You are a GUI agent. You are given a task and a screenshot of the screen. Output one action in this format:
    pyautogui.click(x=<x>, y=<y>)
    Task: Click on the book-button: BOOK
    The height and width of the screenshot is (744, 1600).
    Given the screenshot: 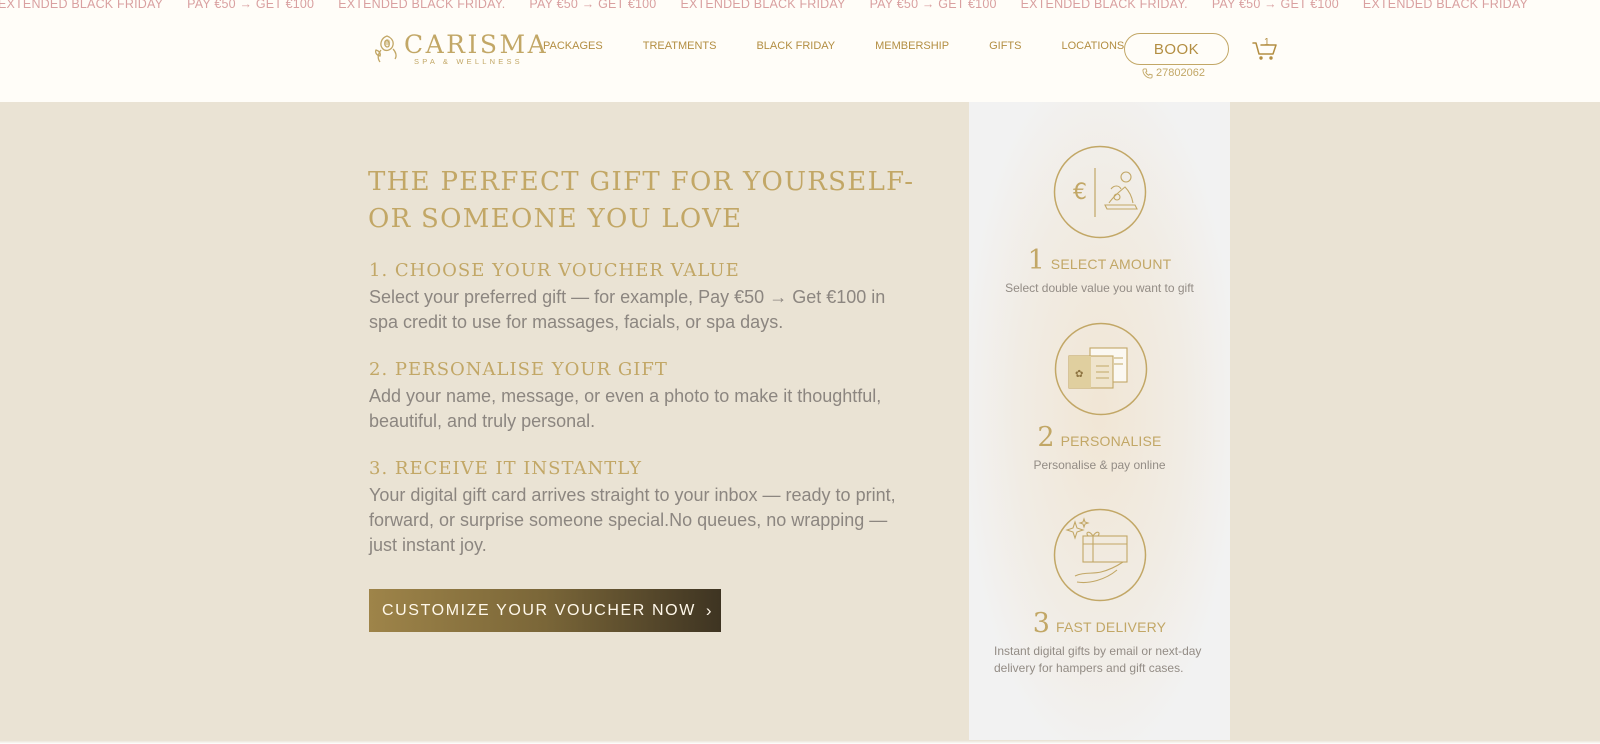 What is the action you would take?
    pyautogui.click(x=1176, y=49)
    